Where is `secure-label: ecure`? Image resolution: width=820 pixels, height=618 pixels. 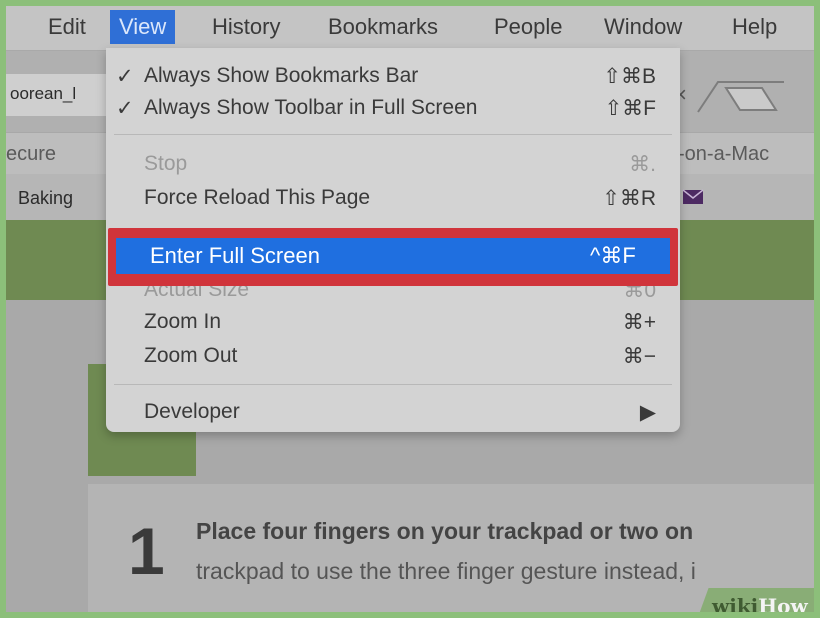
secure-label: ecure is located at coordinates (31, 154).